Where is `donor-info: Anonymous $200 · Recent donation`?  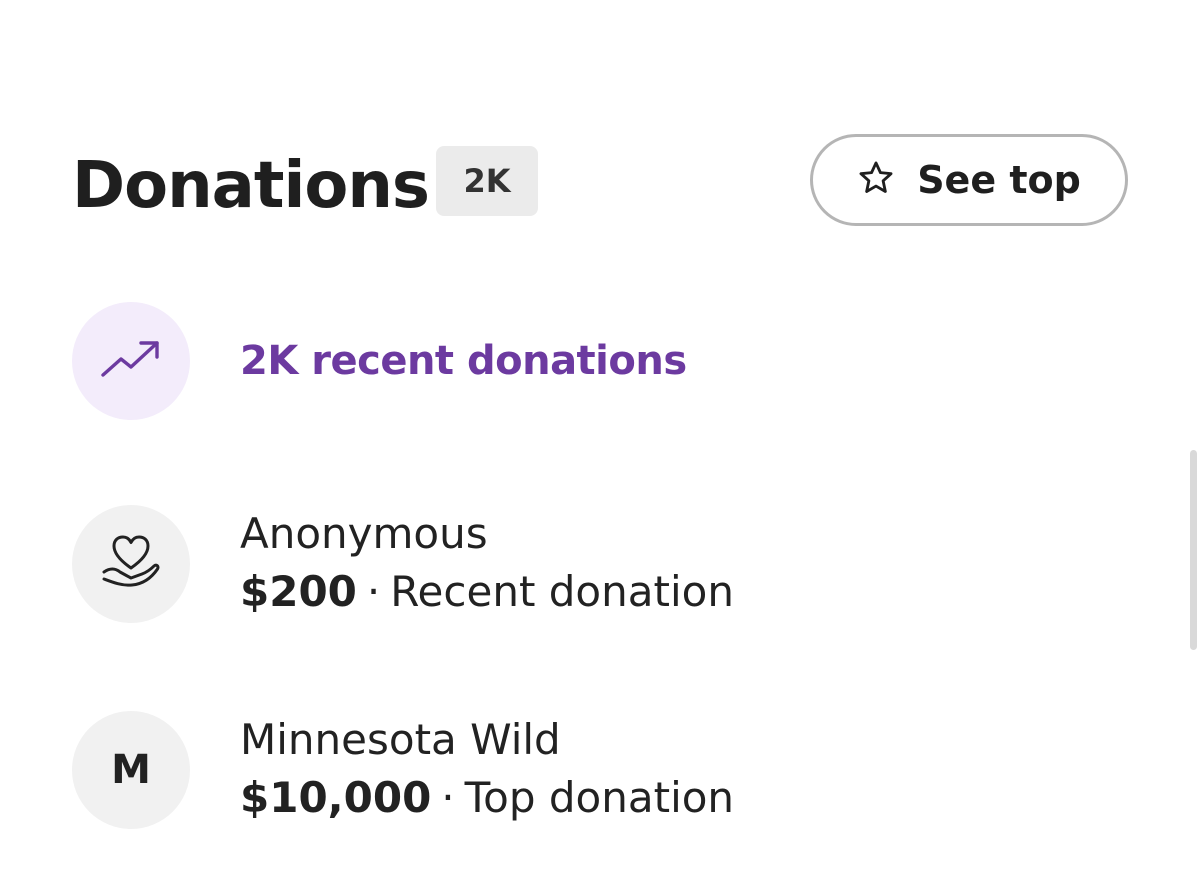 donor-info: Anonymous $200 · Recent donation is located at coordinates (487, 565).